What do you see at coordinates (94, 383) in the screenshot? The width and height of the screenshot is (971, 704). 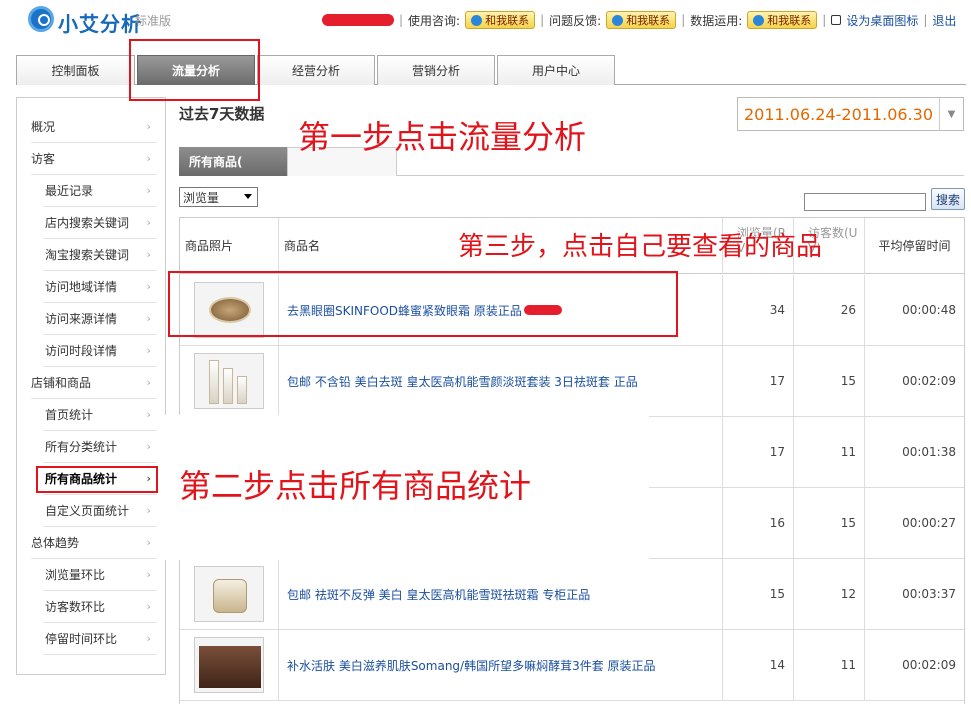 I see `sidebar-item-store-and-products: 店铺和商品 ›` at bounding box center [94, 383].